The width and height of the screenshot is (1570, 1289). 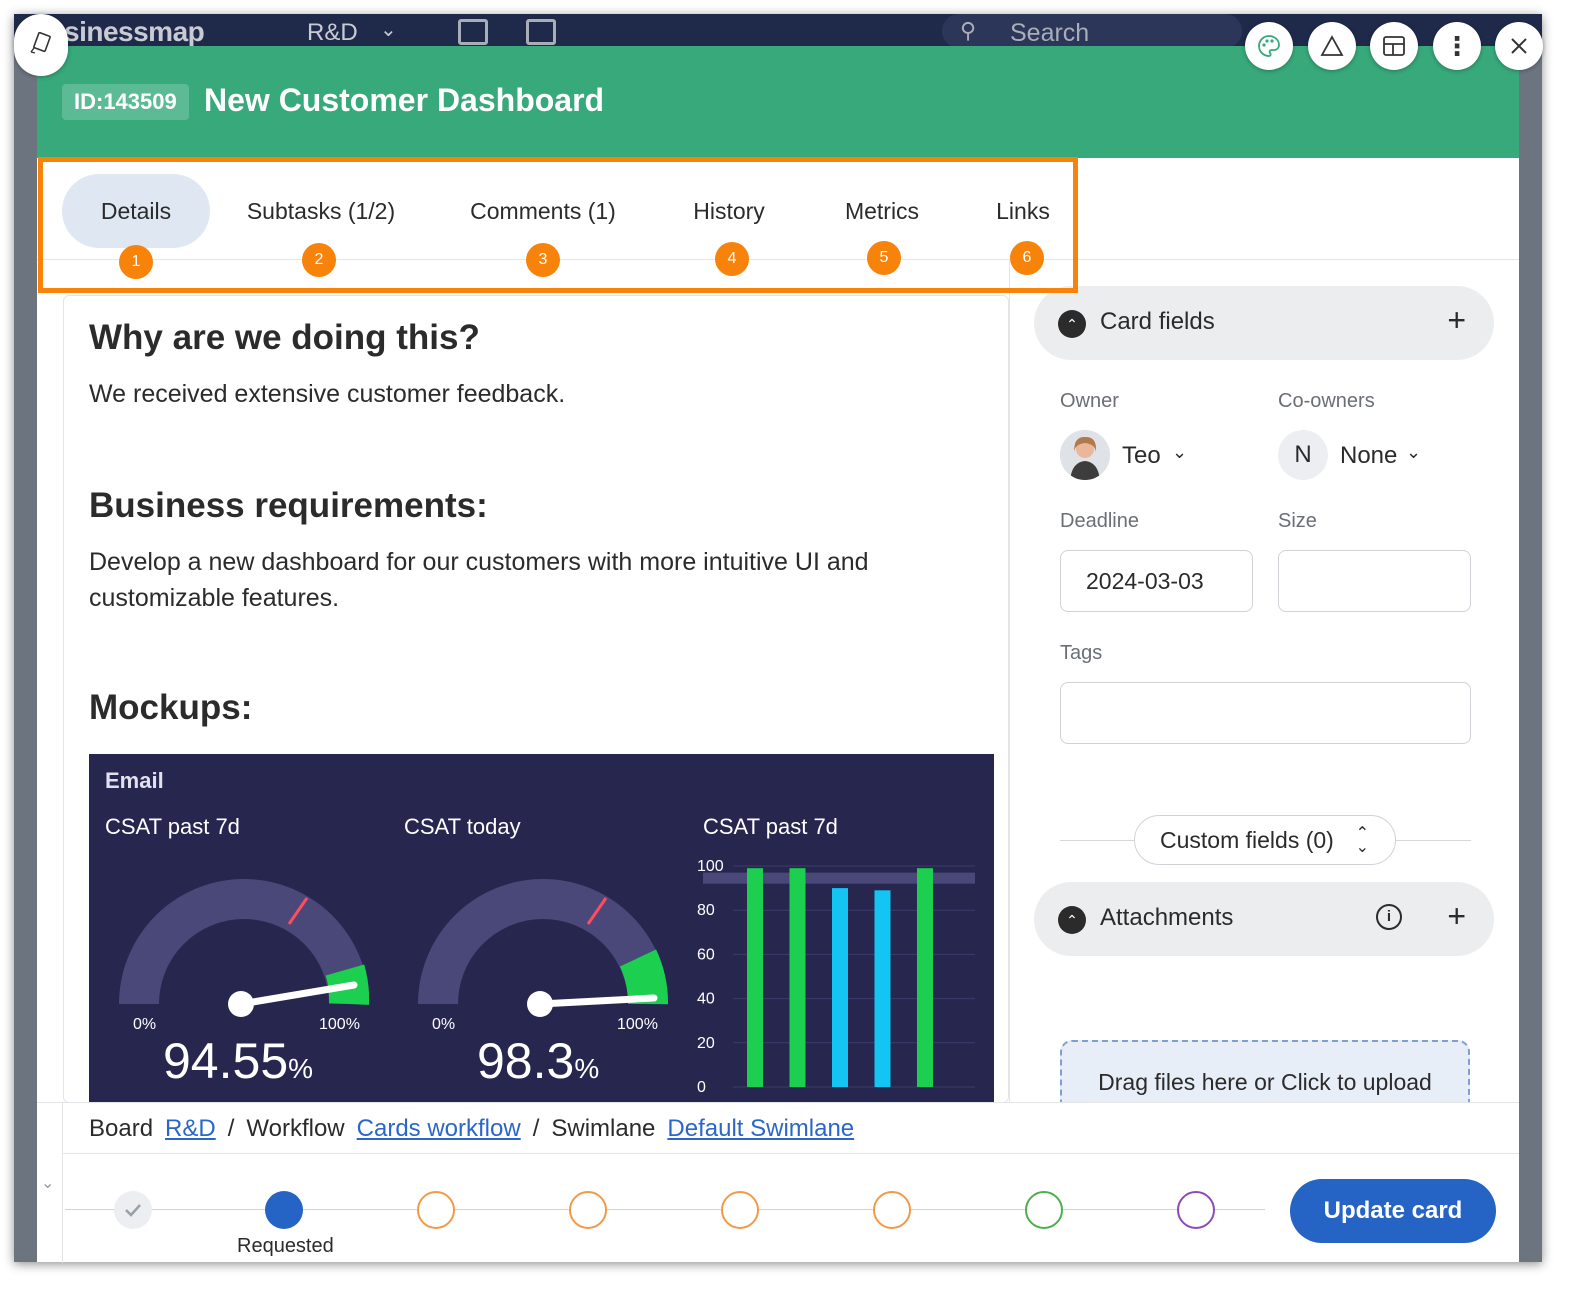 I want to click on stage-done-icon, so click(x=133, y=1210).